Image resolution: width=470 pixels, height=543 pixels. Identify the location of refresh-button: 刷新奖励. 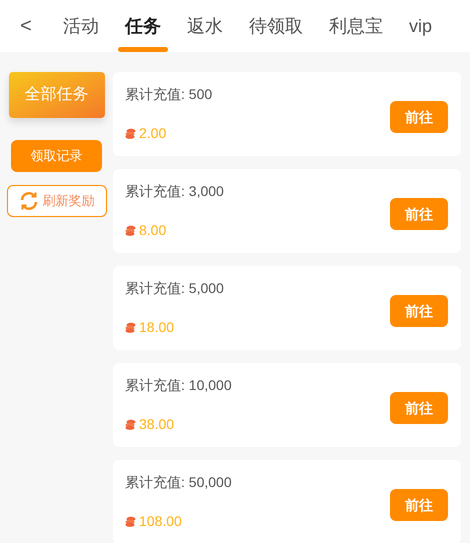
(56, 201).